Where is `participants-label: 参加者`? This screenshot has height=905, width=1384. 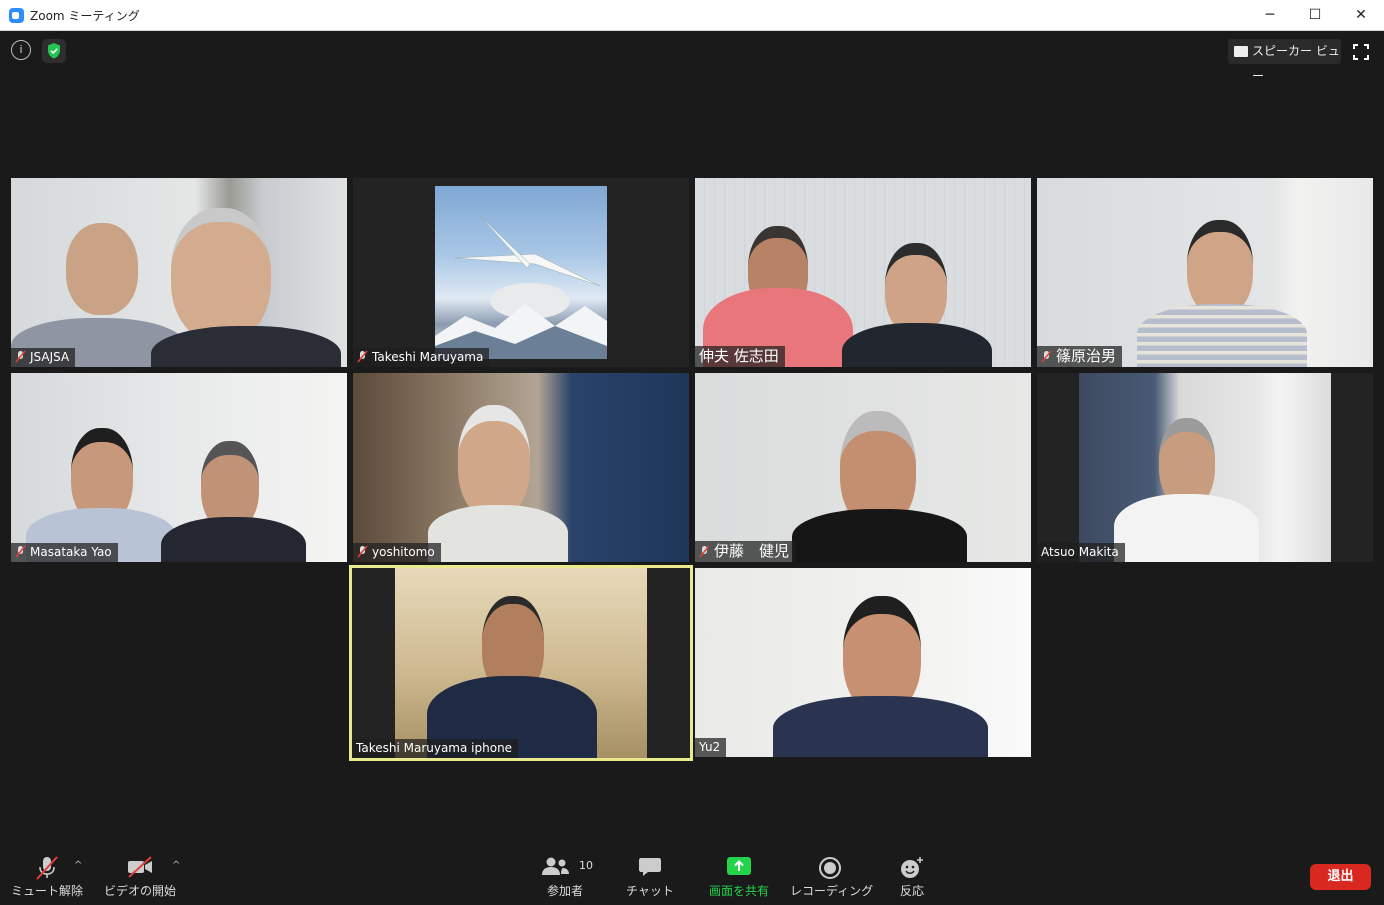
participants-label: 参加者 is located at coordinates (564, 891).